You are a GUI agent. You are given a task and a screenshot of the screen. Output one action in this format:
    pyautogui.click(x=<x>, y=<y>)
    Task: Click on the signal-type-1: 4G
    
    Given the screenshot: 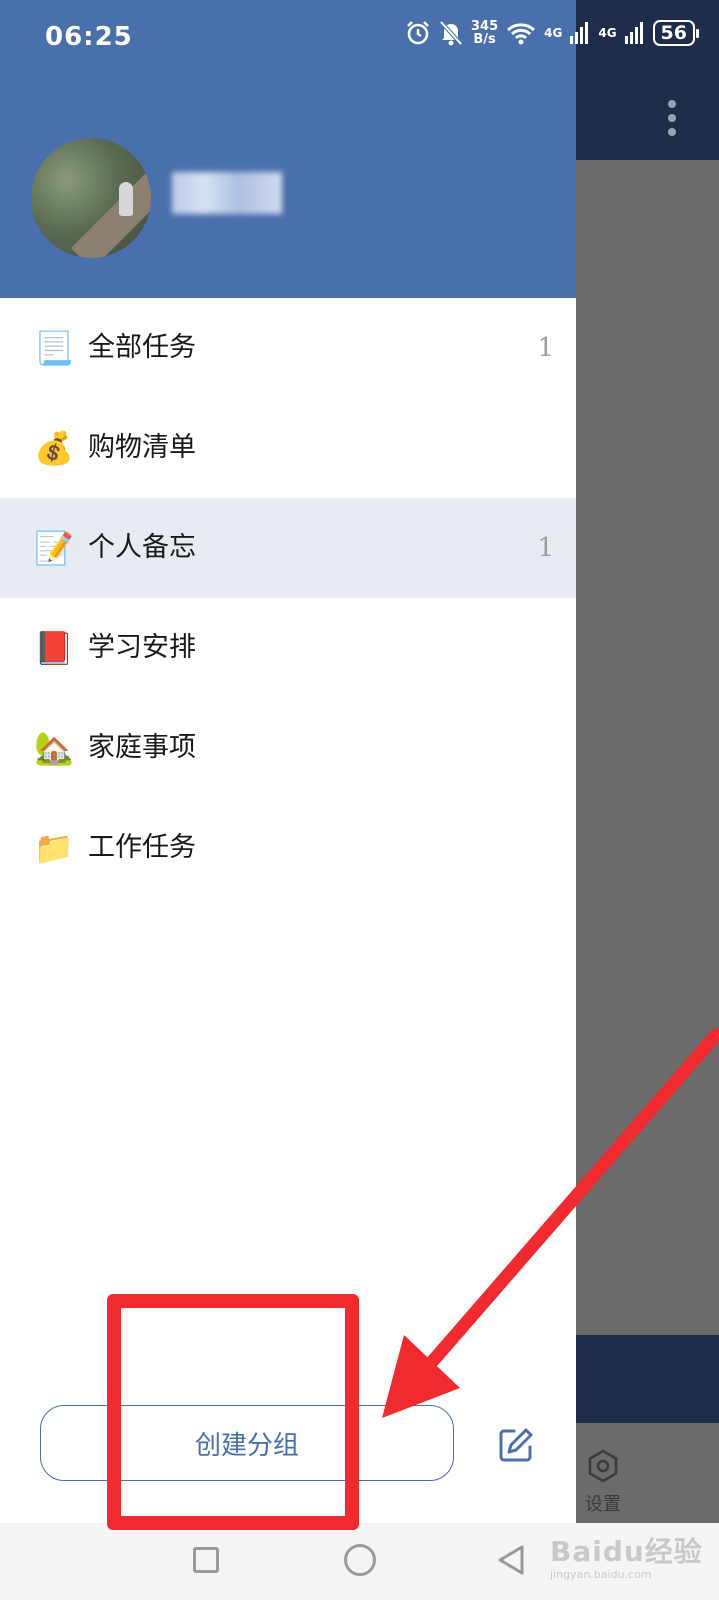 What is the action you would take?
    pyautogui.click(x=553, y=33)
    